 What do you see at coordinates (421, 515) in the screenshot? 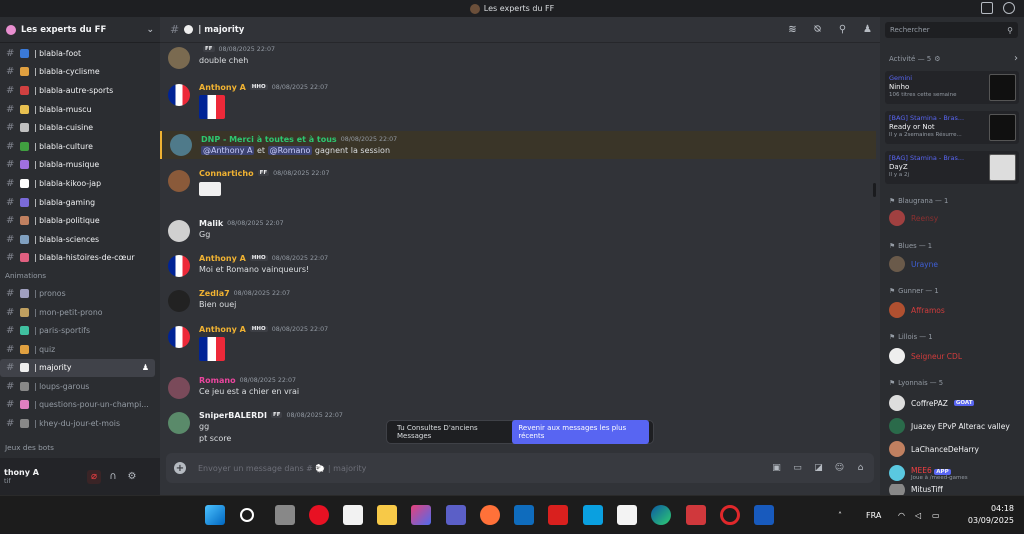
I see `m365-icon` at bounding box center [421, 515].